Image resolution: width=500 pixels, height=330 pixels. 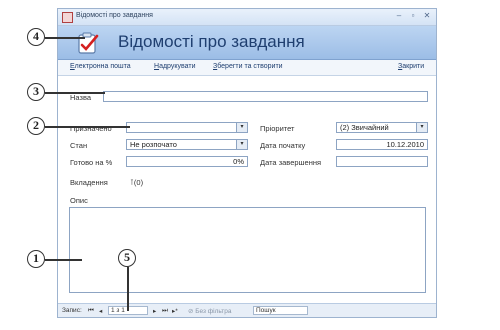 I want to click on record-label: Запис:, so click(x=72, y=310).